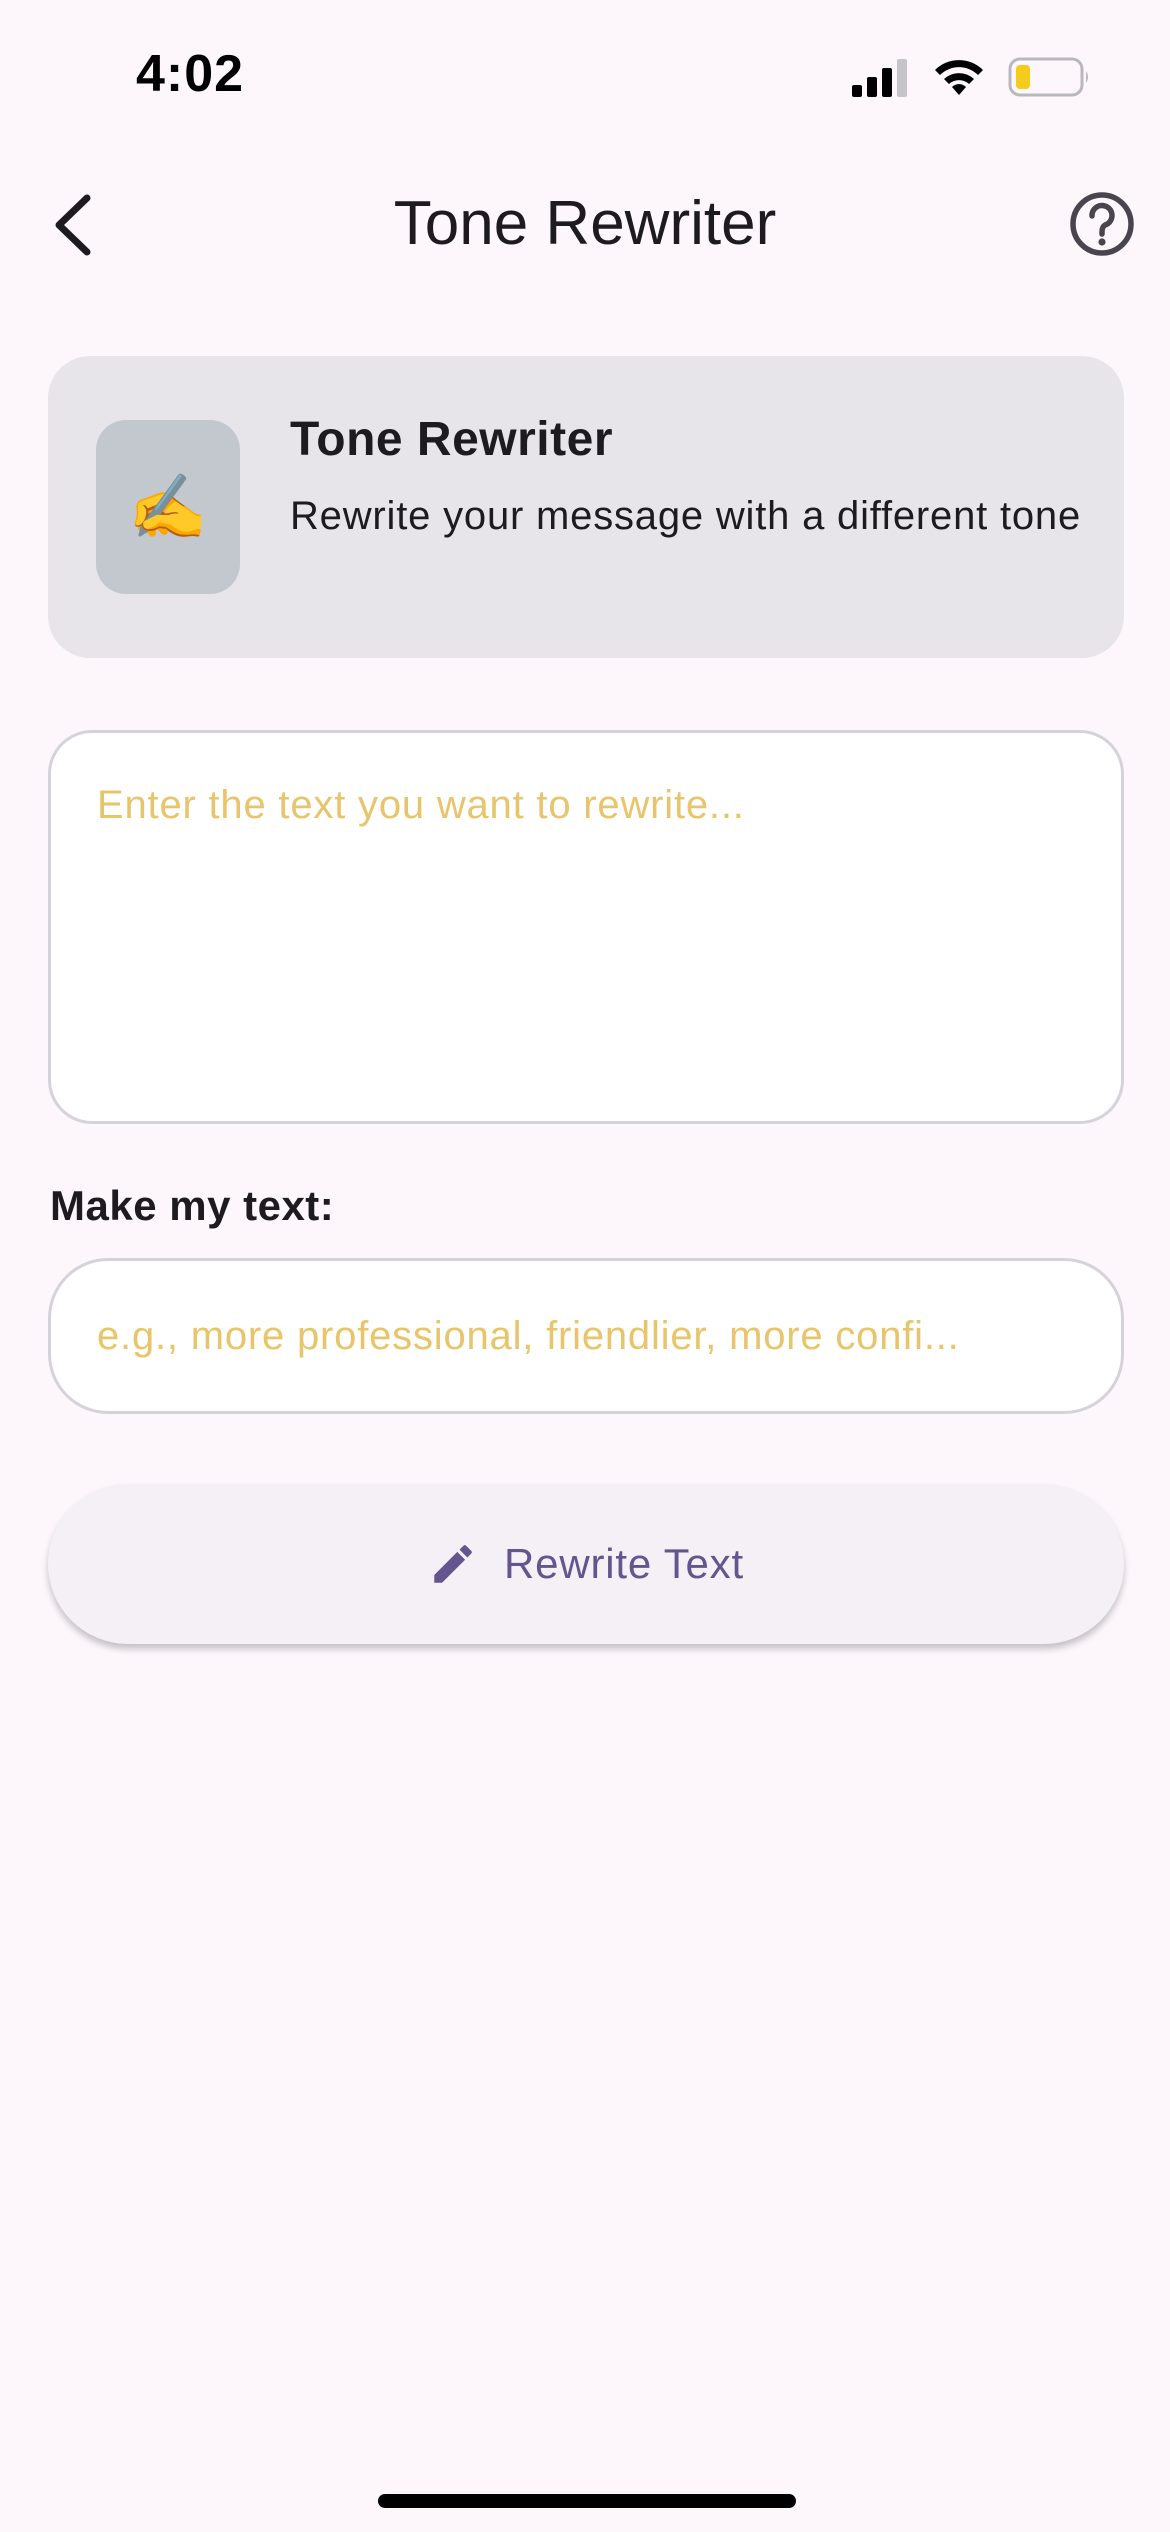  I want to click on battery-icon, so click(1048, 77).